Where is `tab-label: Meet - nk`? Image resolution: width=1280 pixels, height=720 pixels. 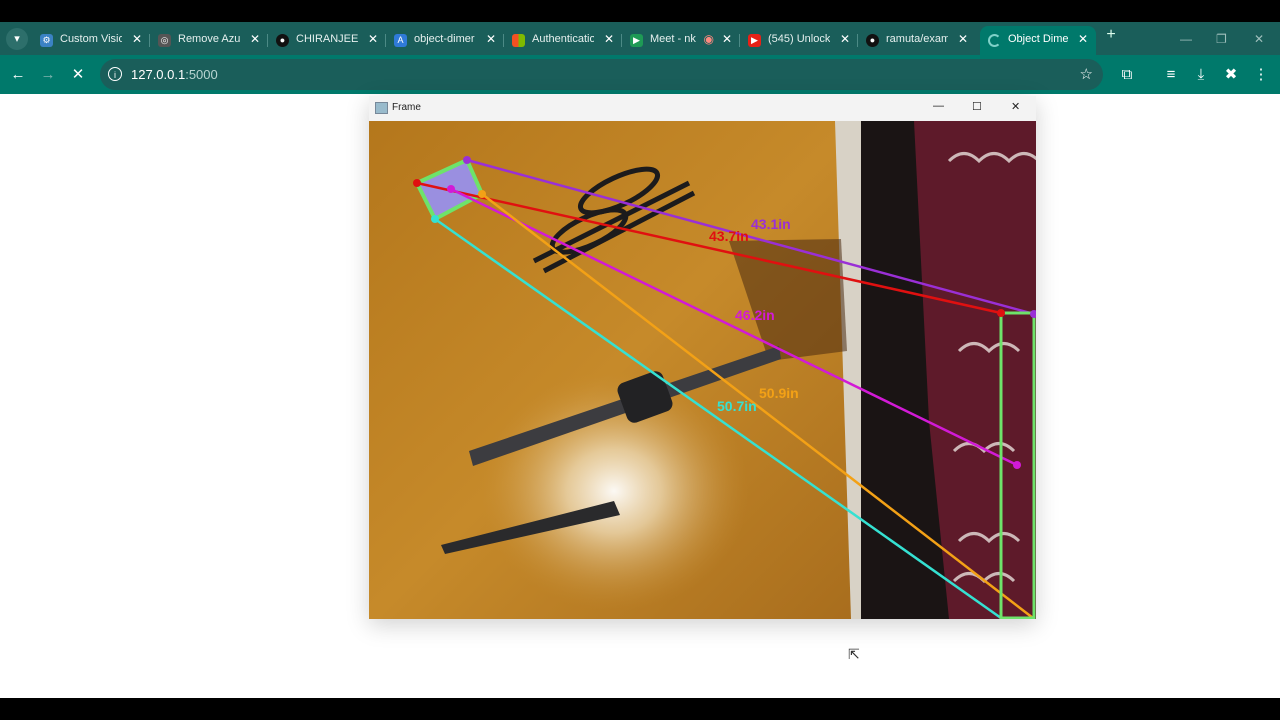 tab-label: Meet - nk is located at coordinates (673, 39).